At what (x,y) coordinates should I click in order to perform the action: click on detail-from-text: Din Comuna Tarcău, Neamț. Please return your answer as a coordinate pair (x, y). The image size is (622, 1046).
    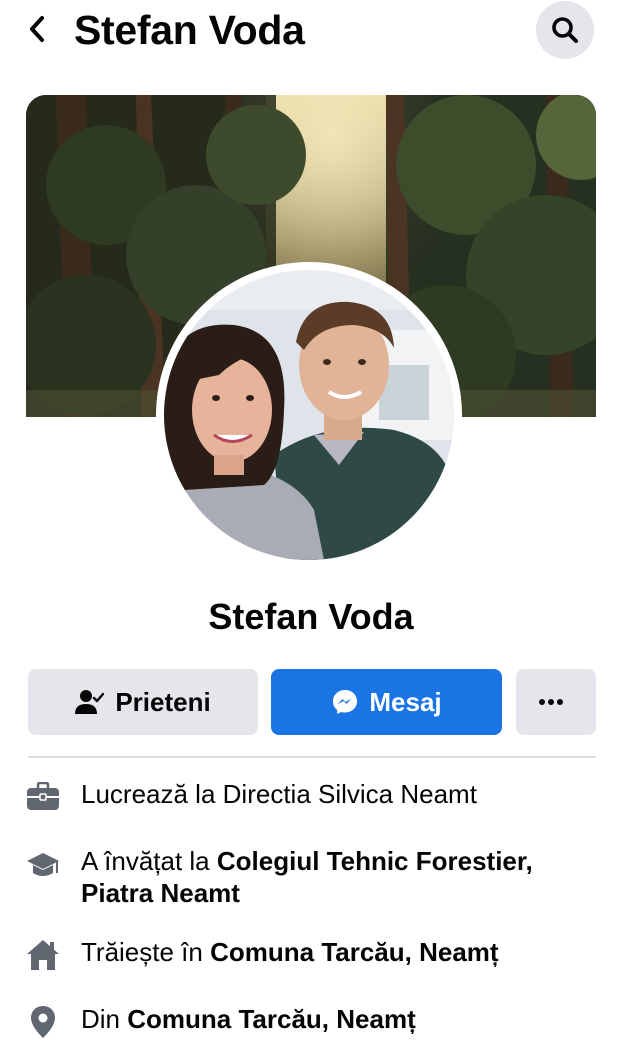
    Looking at the image, I should click on (248, 1019).